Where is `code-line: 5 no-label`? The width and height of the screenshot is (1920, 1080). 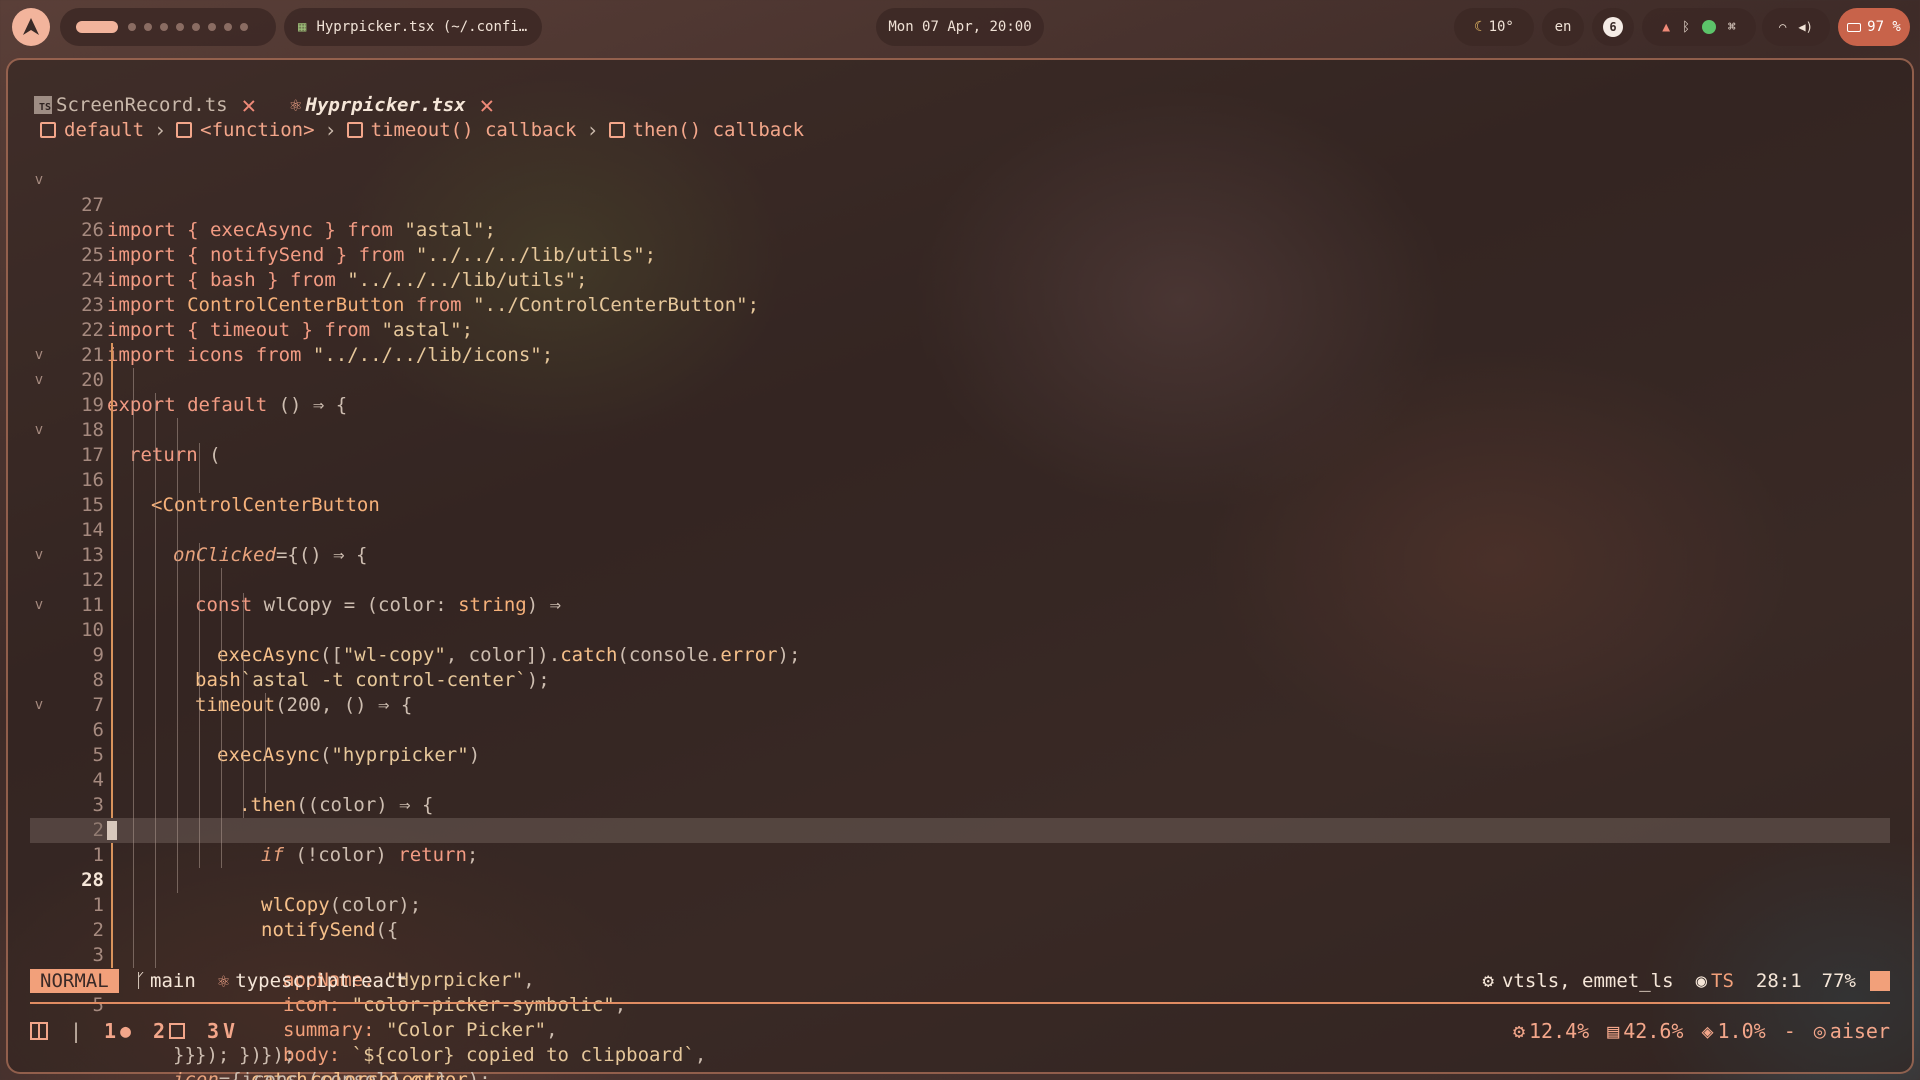
code-line: 5 no-label is located at coordinates (960, 979).